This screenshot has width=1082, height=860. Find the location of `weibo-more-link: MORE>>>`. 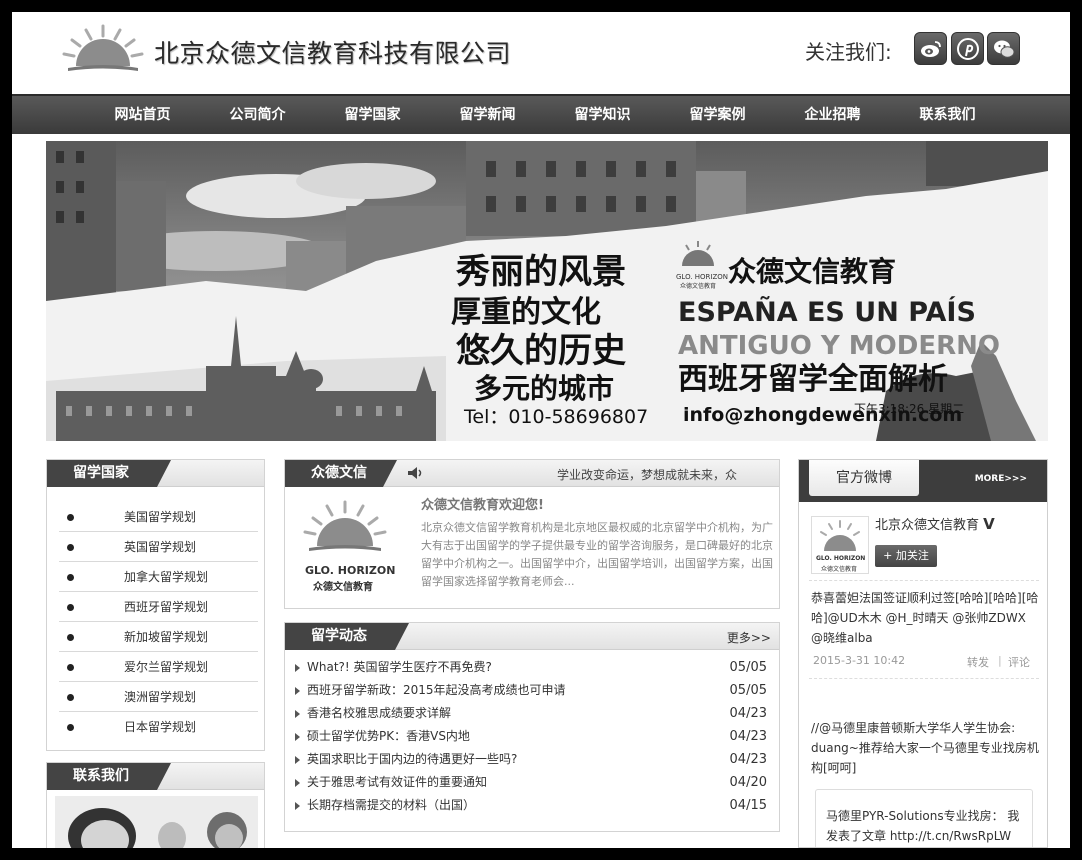

weibo-more-link: MORE>>> is located at coordinates (1001, 479).